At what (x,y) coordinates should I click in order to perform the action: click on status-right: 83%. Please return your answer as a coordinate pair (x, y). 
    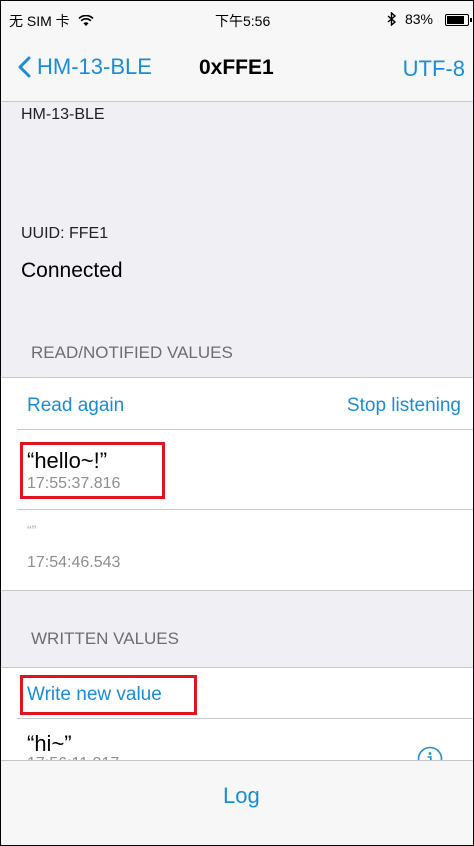
    Looking at the image, I should click on (410, 19).